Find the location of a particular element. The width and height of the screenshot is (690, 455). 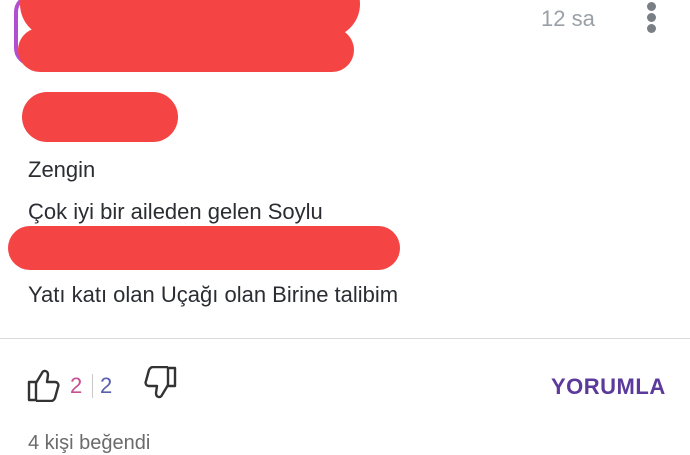

reply-button: YORUMLA is located at coordinates (608, 387).